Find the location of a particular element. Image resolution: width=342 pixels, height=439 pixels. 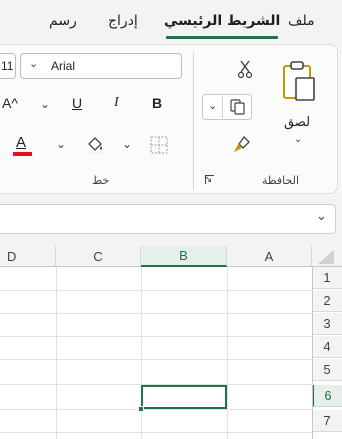

active-tab-indicator is located at coordinates (222, 37).